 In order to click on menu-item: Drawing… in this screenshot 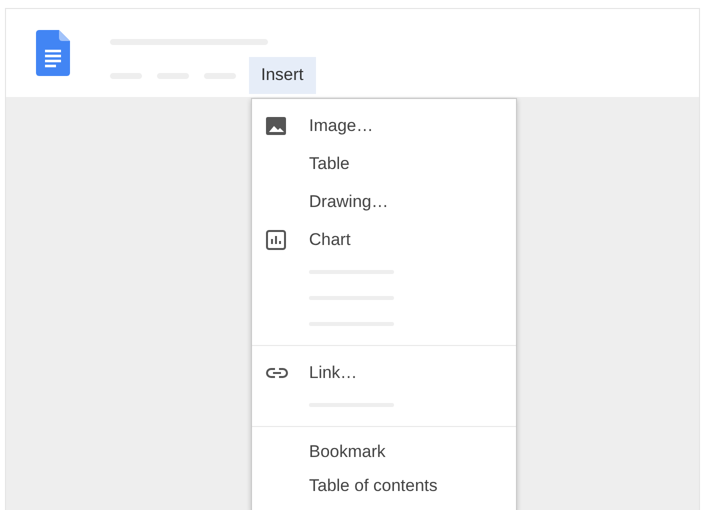, I will do `click(384, 202)`.